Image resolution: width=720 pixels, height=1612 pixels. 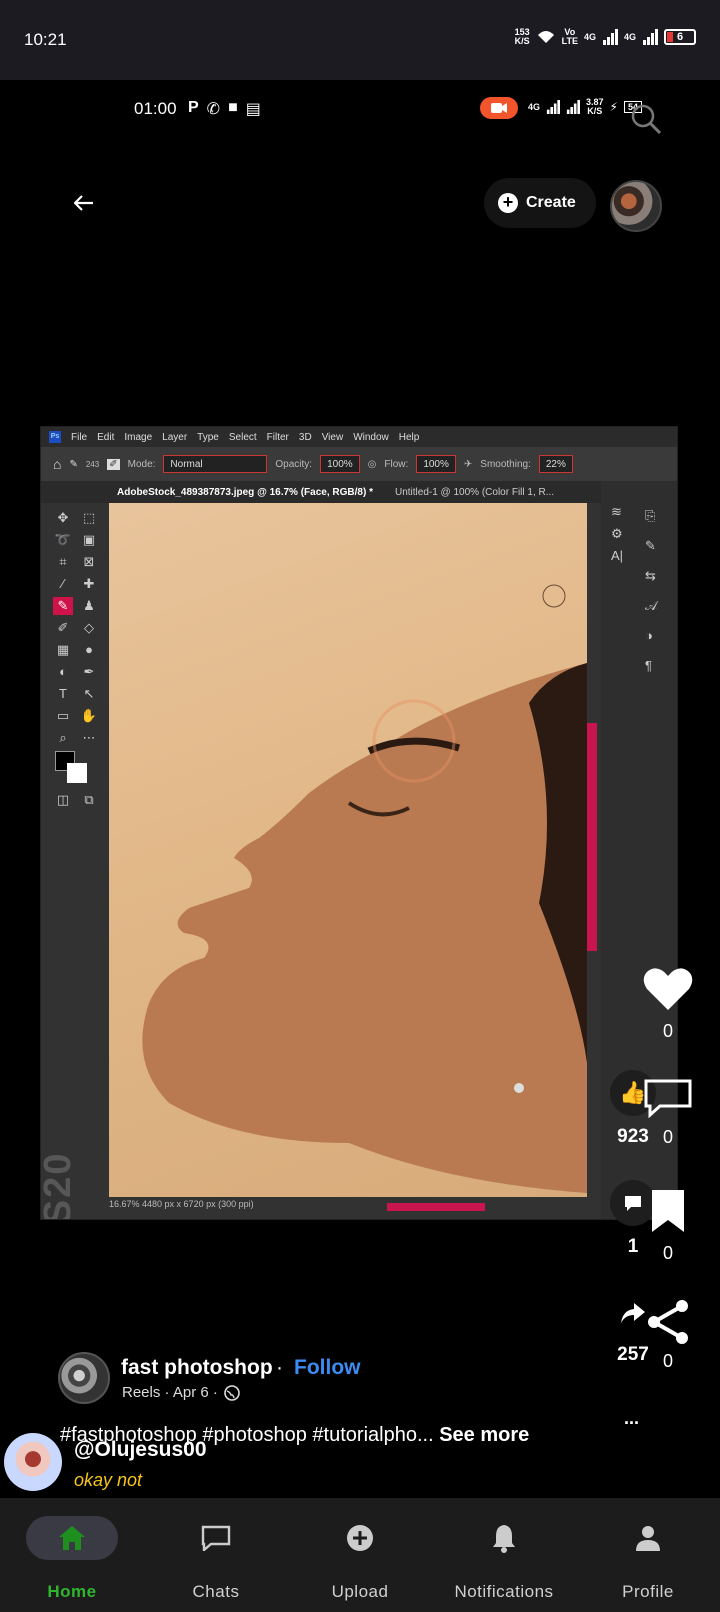 I want to click on video-icon: ■, so click(x=233, y=107).